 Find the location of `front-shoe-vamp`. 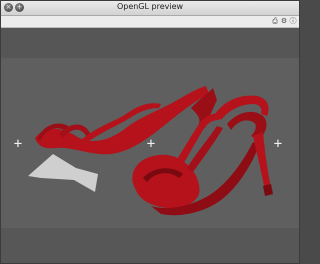

front-shoe-vamp is located at coordinates (166, 181).